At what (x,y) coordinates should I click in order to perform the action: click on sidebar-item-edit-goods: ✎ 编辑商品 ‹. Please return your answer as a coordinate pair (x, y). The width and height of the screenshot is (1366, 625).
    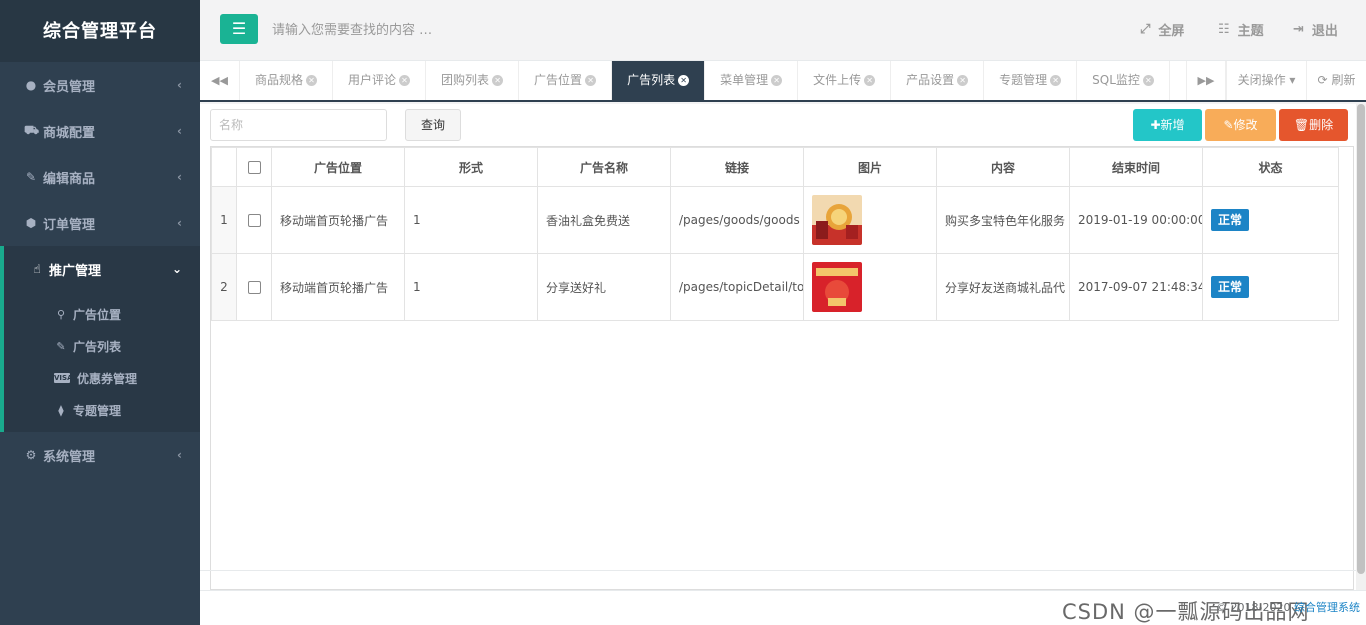
    Looking at the image, I should click on (100, 177).